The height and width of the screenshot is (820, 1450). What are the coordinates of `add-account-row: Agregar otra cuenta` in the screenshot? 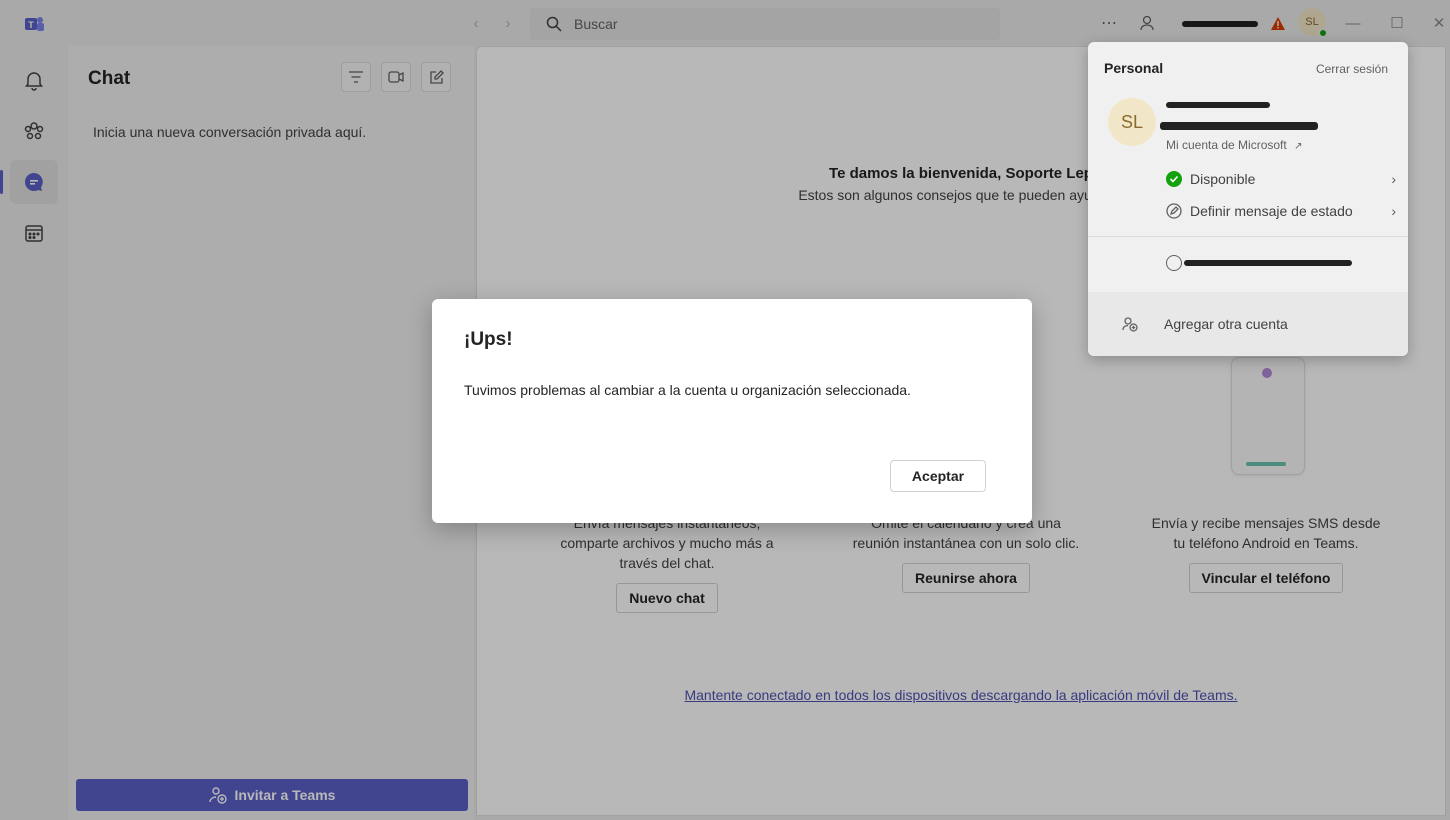 It's located at (1248, 324).